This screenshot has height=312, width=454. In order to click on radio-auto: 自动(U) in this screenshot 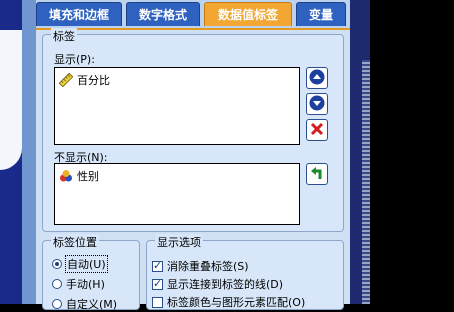, I will do `click(80, 264)`.